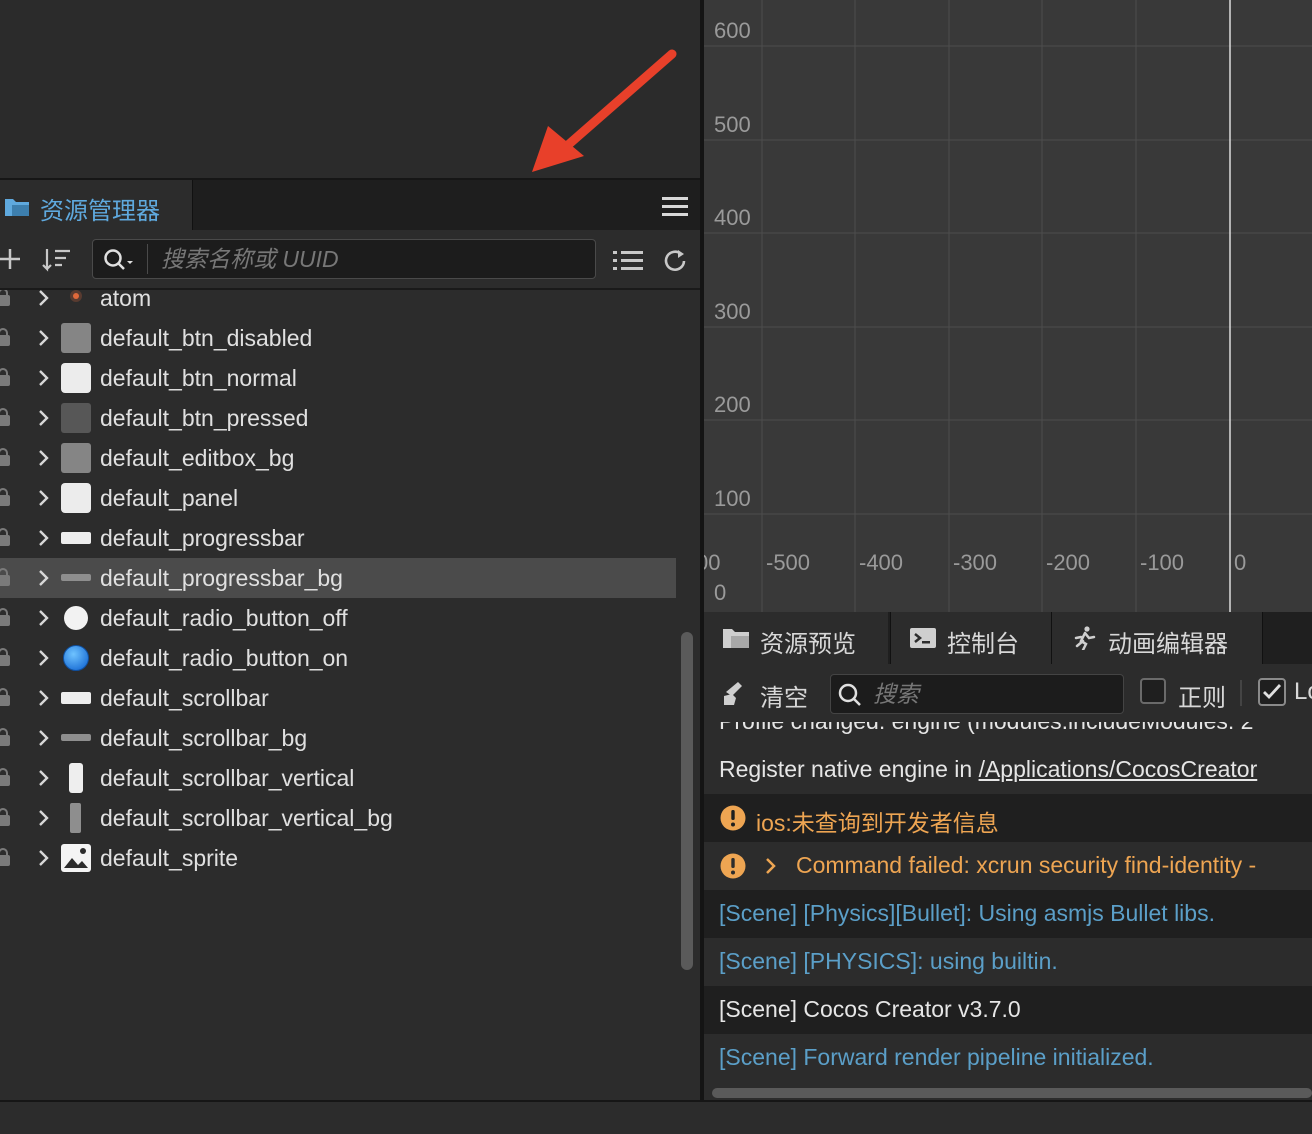 The width and height of the screenshot is (1312, 1134). I want to click on tab-console: 控制台, so click(971, 638).